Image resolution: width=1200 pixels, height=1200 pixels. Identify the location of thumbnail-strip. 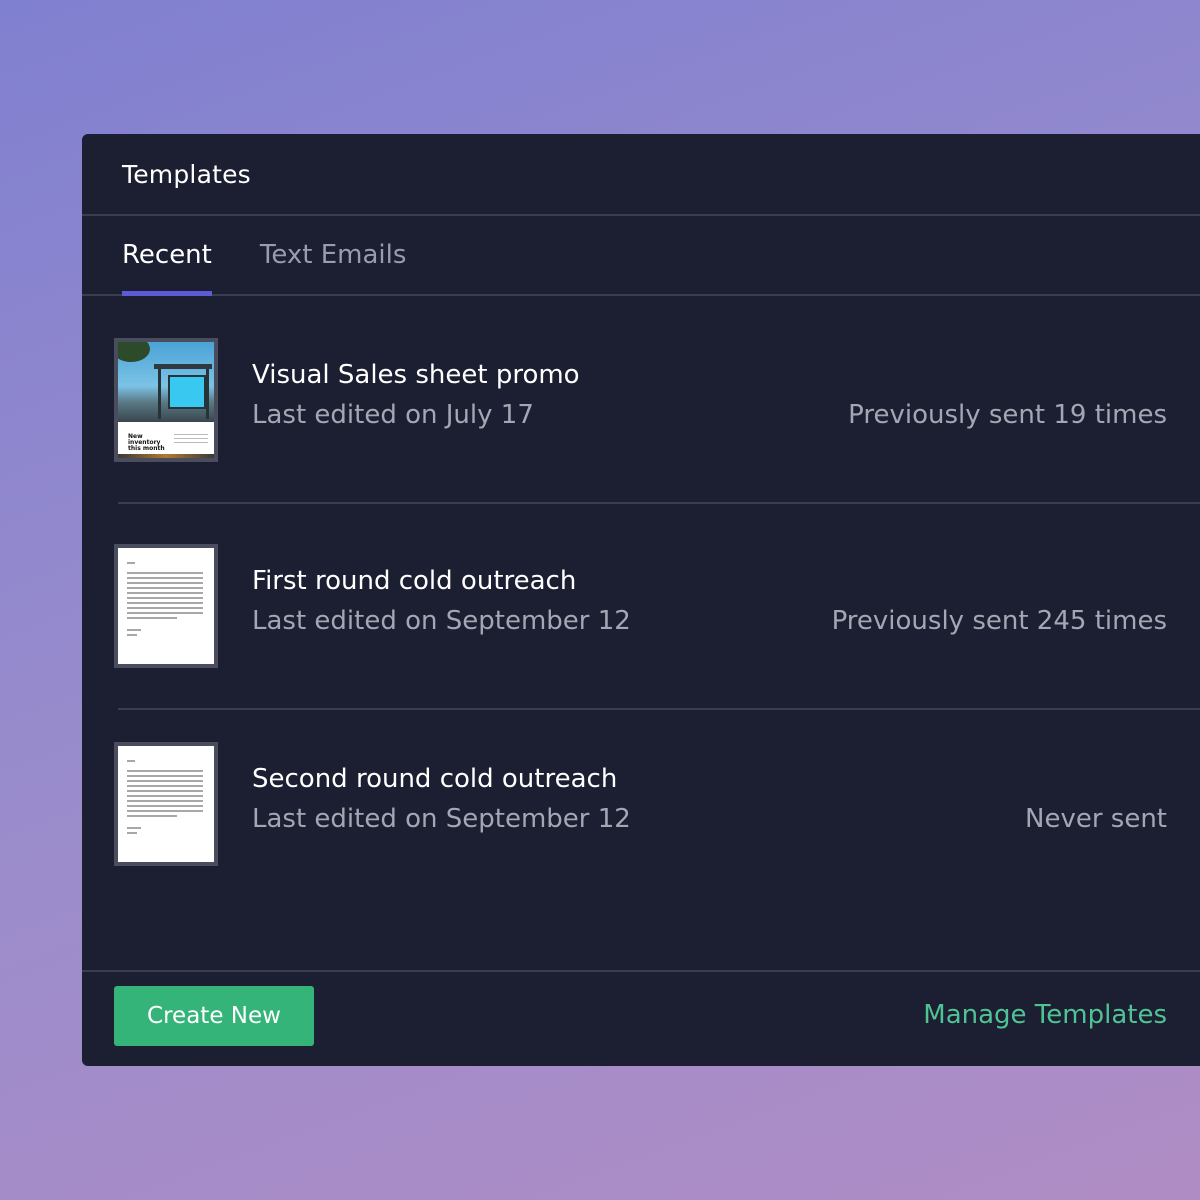
(166, 456).